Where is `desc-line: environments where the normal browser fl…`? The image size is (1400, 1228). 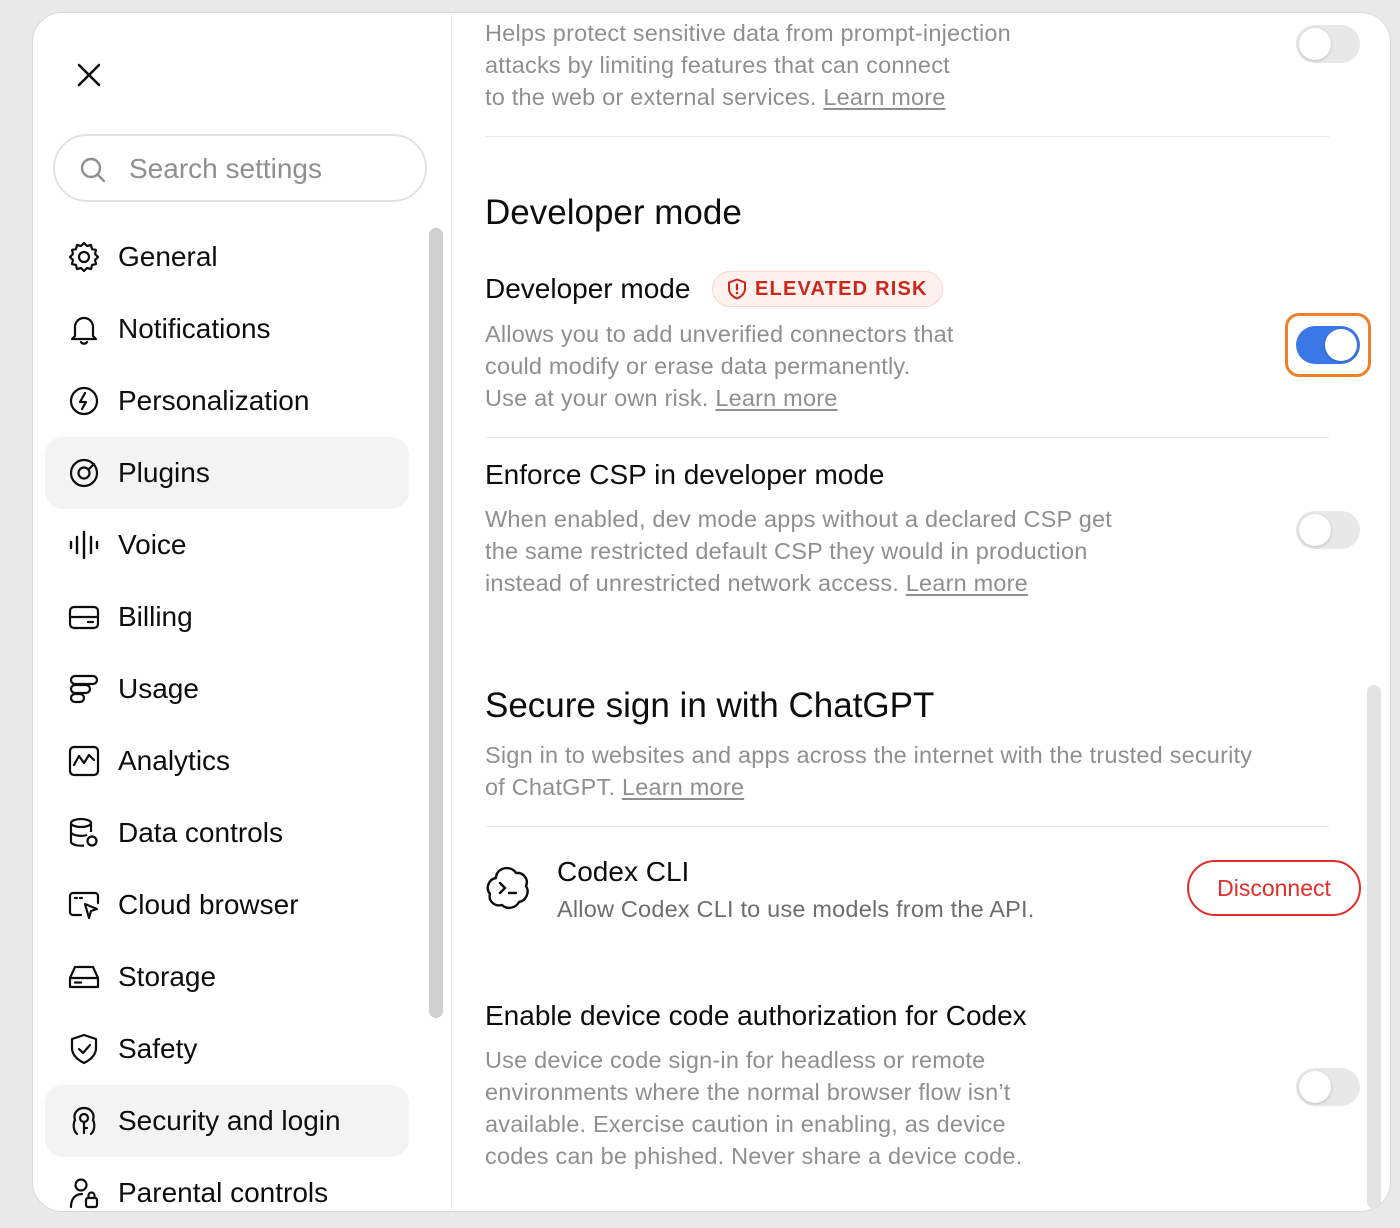 desc-line: environments where the normal browser fl… is located at coordinates (748, 1092).